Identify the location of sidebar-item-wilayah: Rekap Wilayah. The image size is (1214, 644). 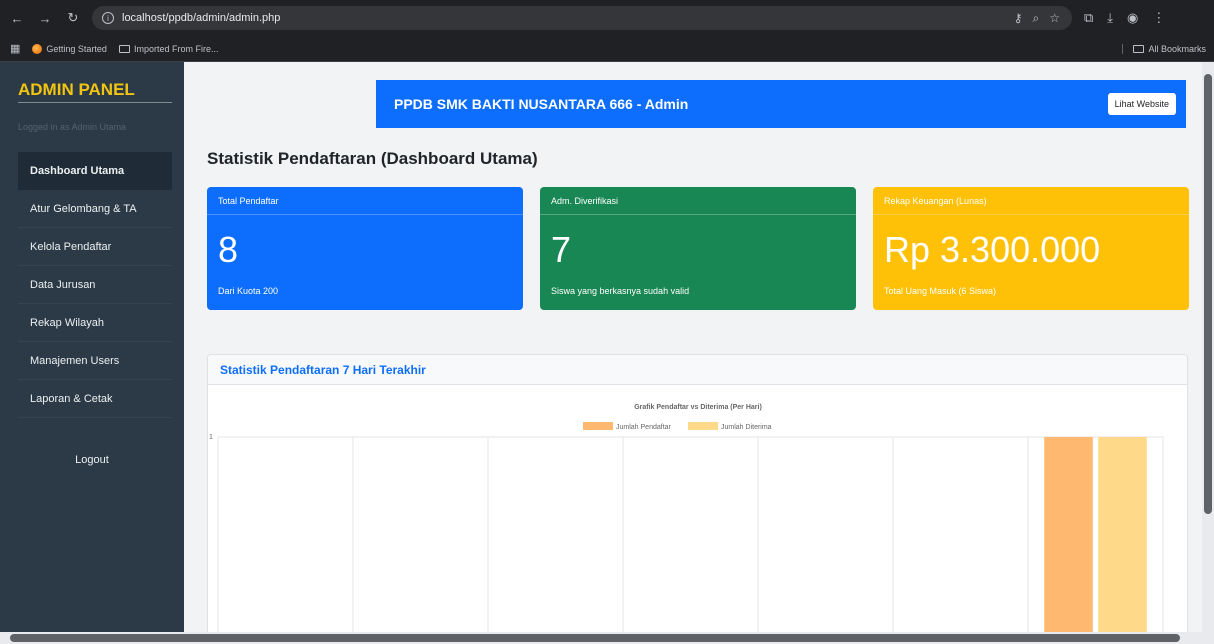
(95, 323).